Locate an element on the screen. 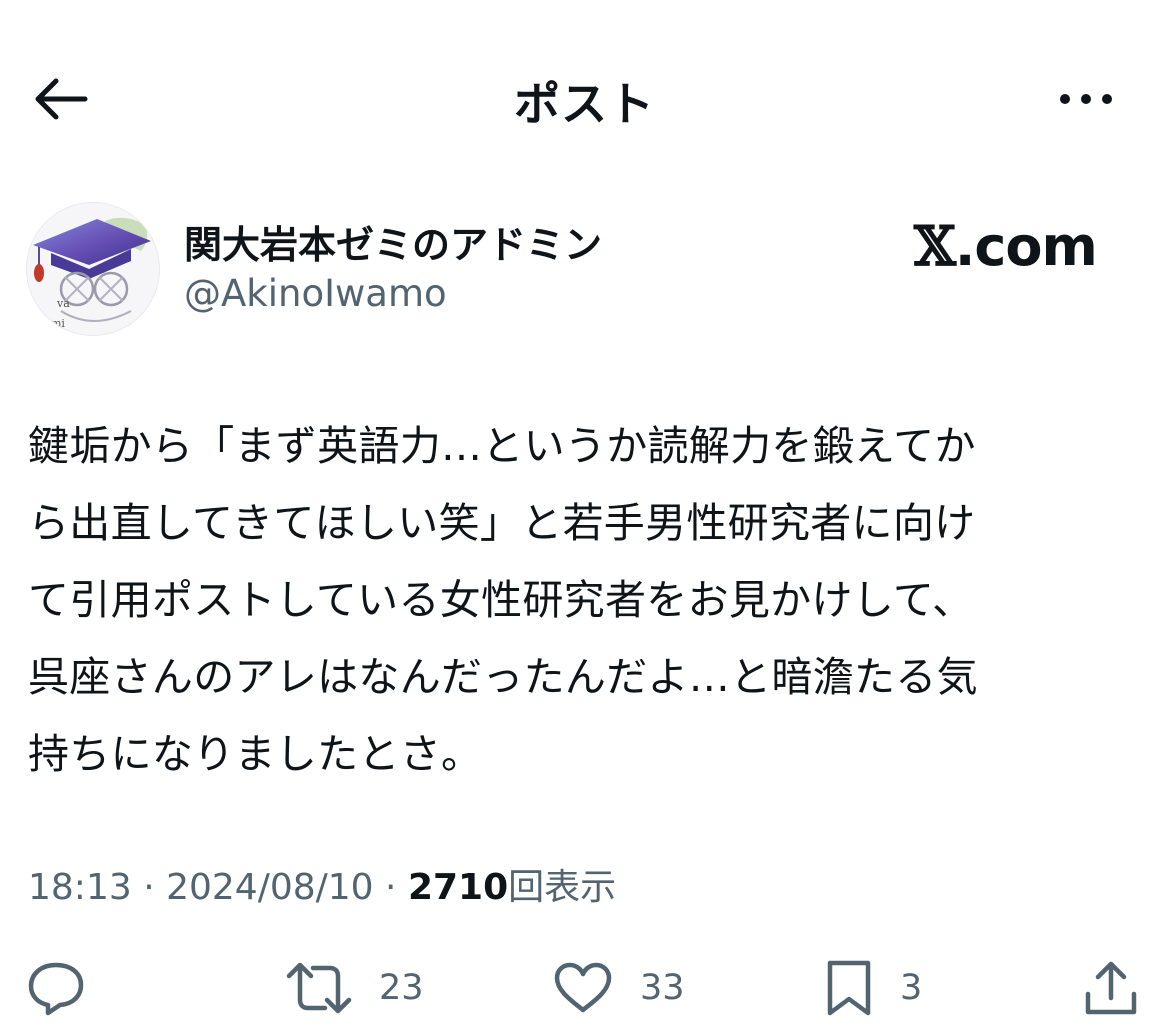 This screenshot has height=1033, width=1169. x-logo-icon: 𝕏 is located at coordinates (935, 246).